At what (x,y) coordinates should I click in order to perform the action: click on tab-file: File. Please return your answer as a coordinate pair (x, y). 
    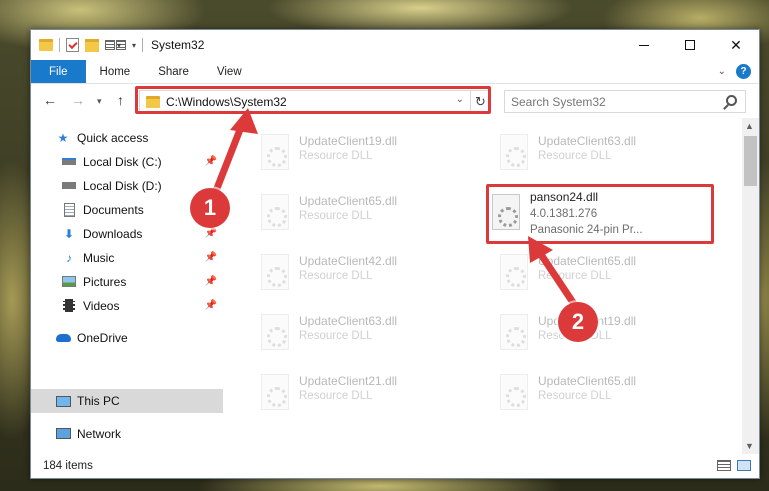
    Looking at the image, I should click on (58, 71).